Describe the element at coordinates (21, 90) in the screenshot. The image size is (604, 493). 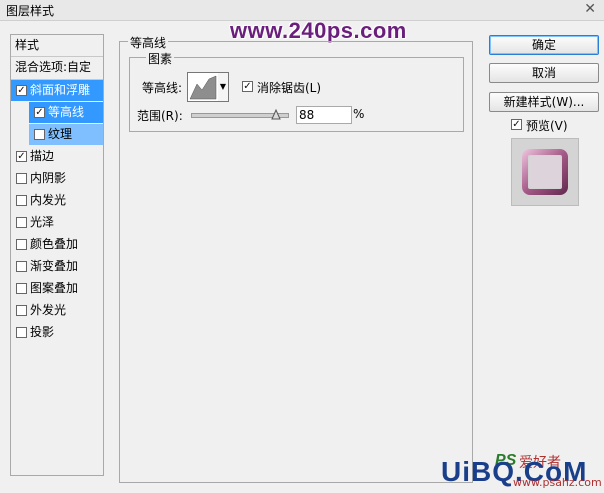
I see `checkbox-bevel-emboss: ✓` at that location.